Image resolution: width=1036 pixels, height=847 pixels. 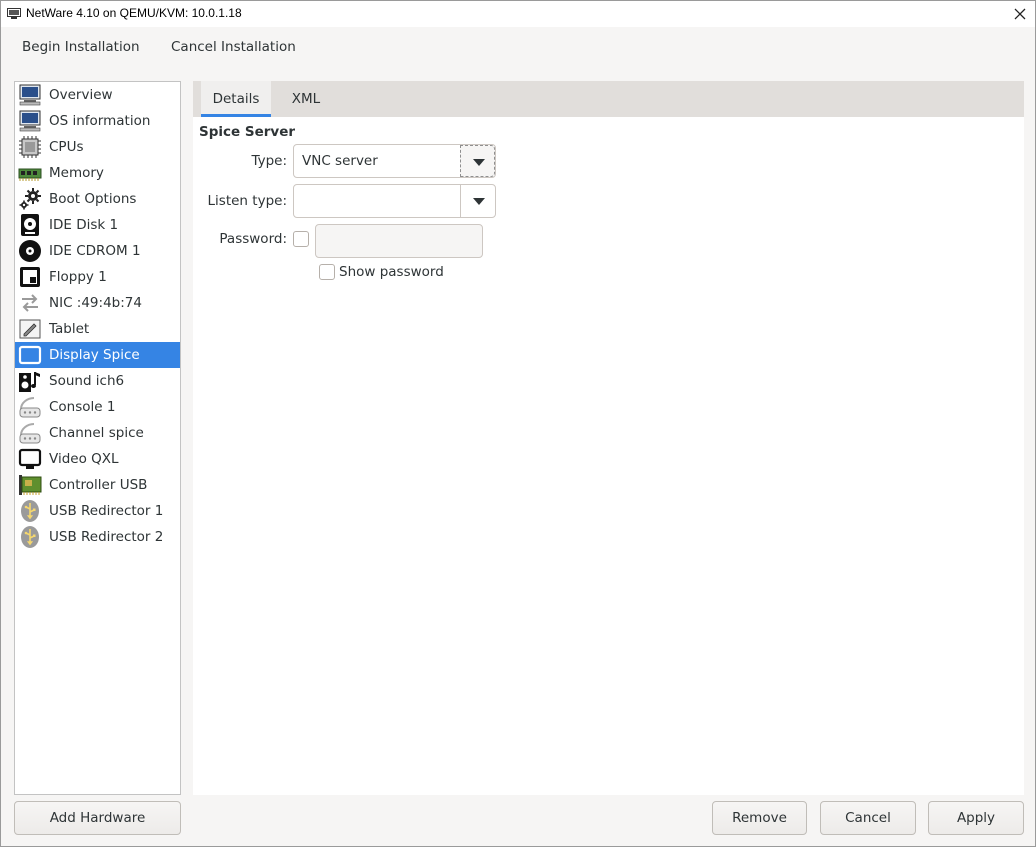 What do you see at coordinates (82, 407) in the screenshot?
I see `sidebar-item-label: Console 1` at bounding box center [82, 407].